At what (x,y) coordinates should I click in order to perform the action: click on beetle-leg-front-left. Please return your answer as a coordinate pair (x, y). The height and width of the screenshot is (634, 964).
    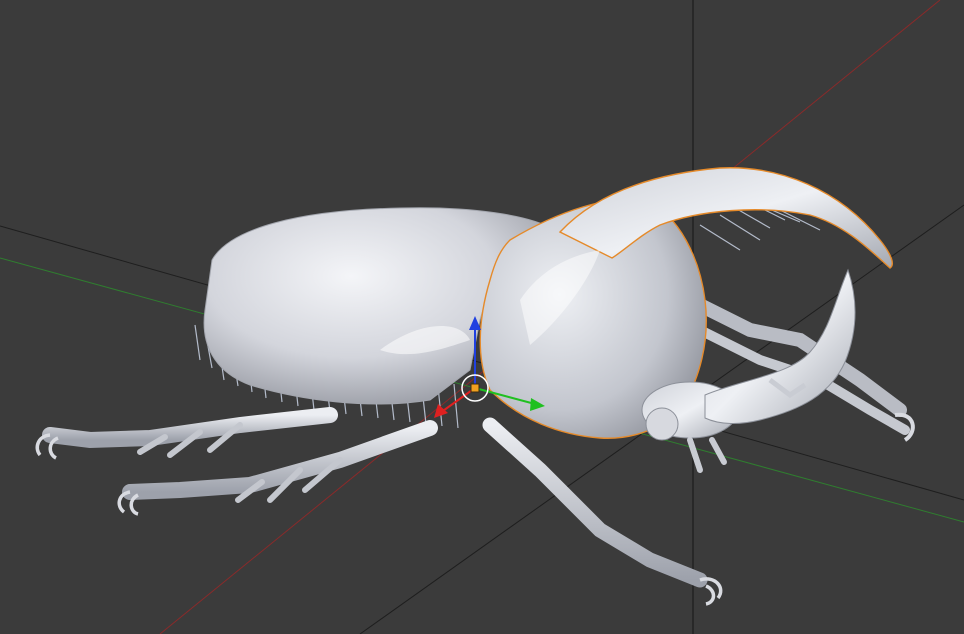
    Looking at the image, I should click on (186, 433).